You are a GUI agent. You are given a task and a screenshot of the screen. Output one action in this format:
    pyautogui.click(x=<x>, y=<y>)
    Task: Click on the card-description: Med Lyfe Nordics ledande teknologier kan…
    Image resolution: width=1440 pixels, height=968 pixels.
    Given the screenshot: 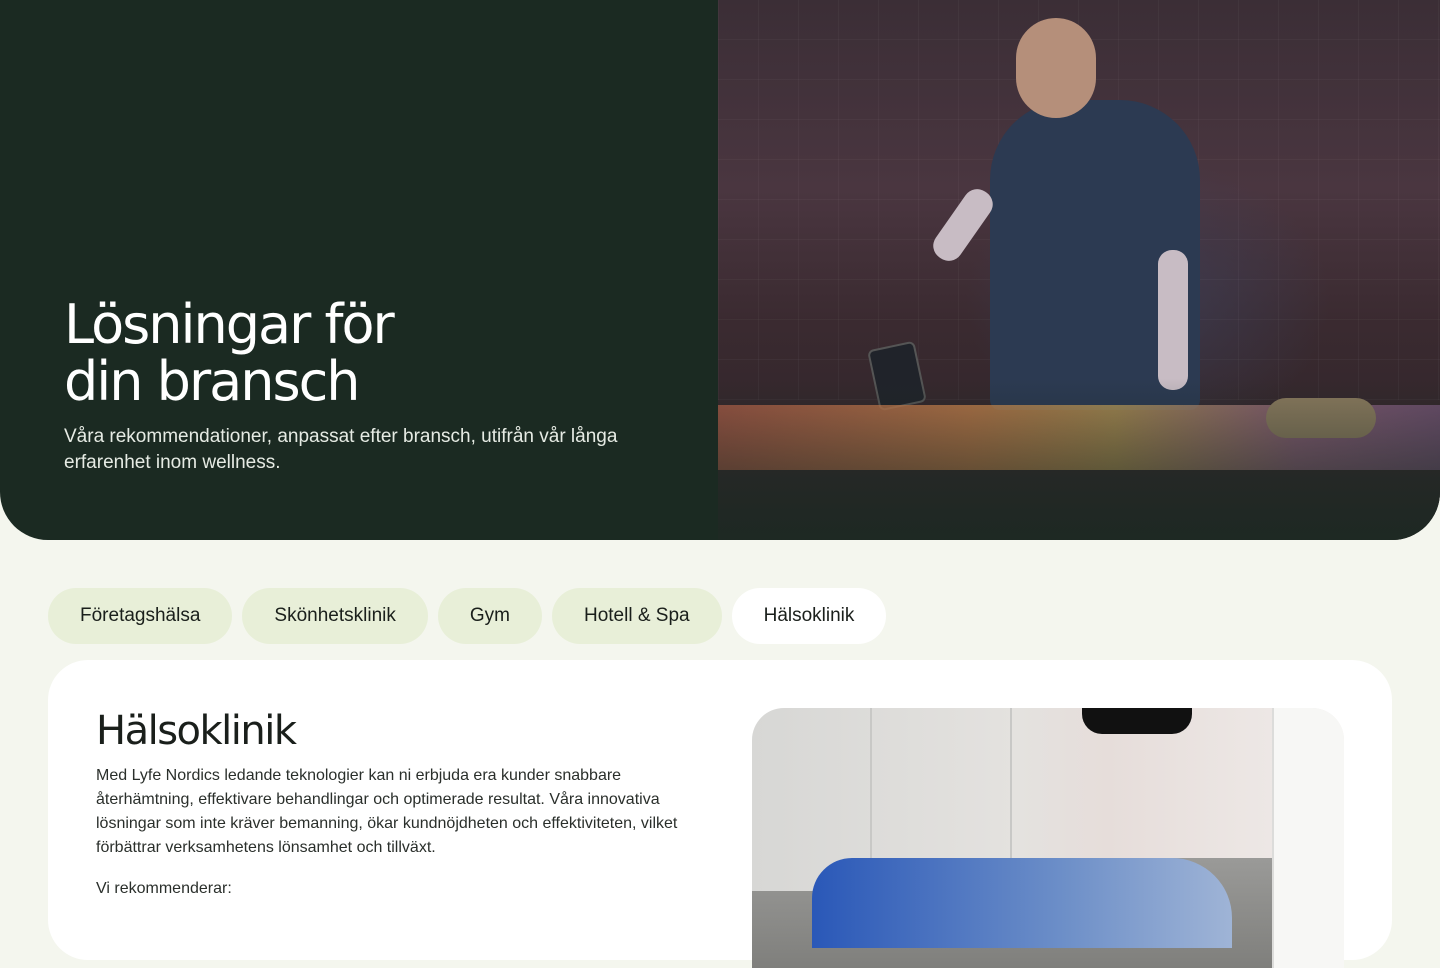 What is the action you would take?
    pyautogui.click(x=387, y=811)
    